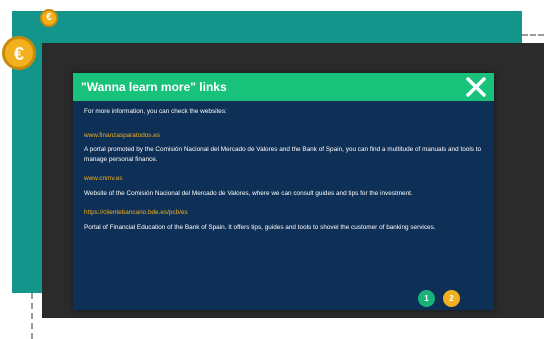 This screenshot has width=544, height=339. Describe the element at coordinates (286, 136) in the screenshot. I see `link-finanzasparatodos: www.finanzasparatodos.es` at that location.